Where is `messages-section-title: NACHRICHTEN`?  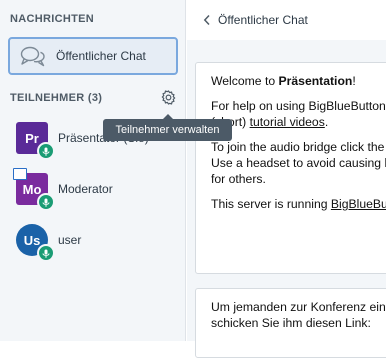
messages-section-title: NACHRICHTEN is located at coordinates (52, 19).